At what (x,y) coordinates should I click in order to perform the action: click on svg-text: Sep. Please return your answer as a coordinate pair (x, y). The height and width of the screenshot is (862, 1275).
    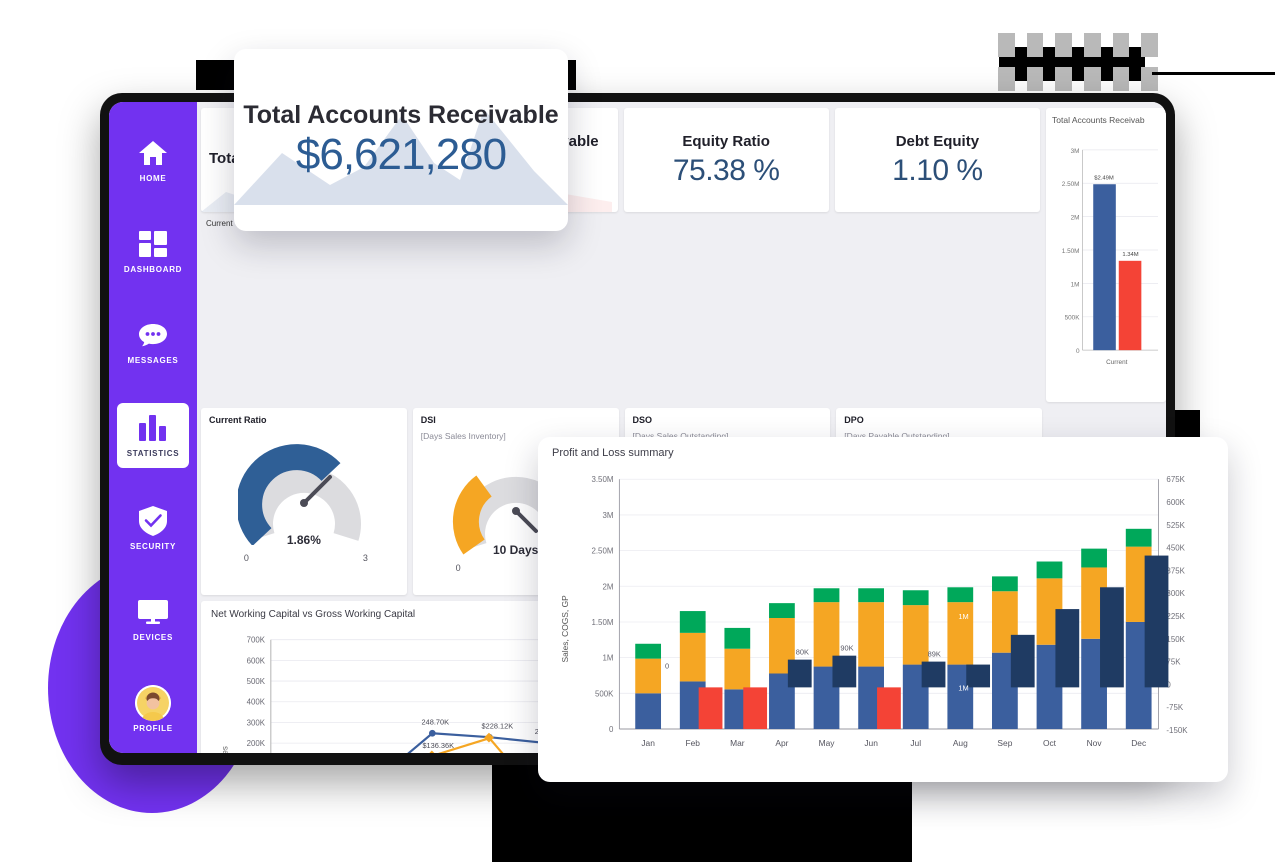
    Looking at the image, I should click on (1004, 743).